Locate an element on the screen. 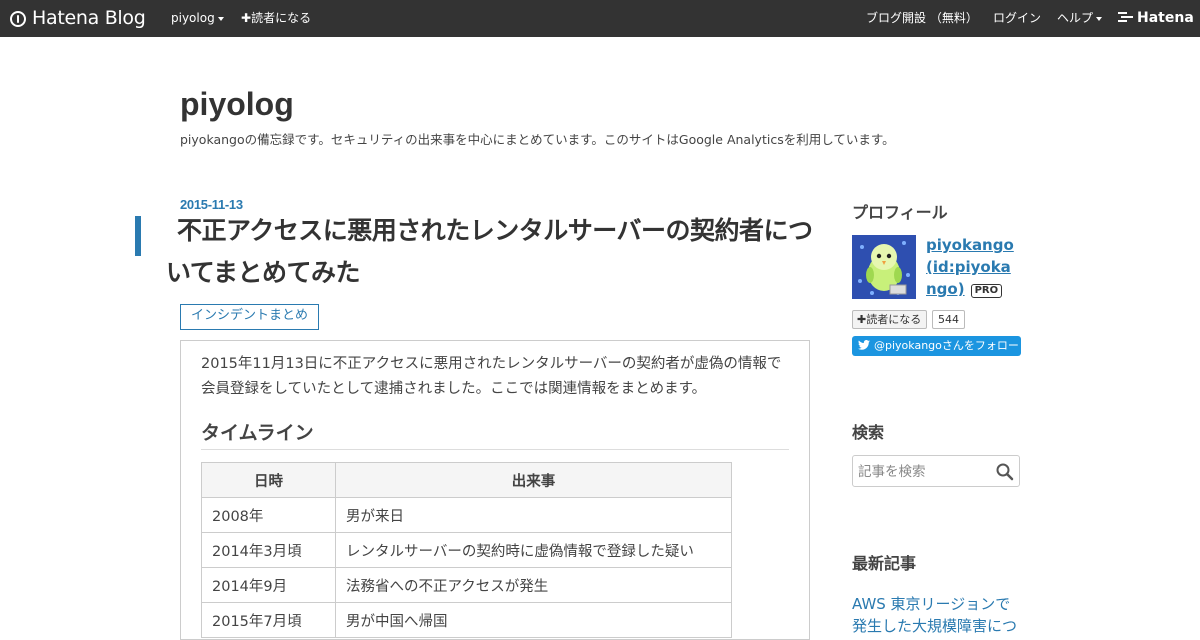 The width and height of the screenshot is (1200, 640). recent-entry-link: AWS 東京リージョンで発生した大規模障害につ is located at coordinates (937, 615).